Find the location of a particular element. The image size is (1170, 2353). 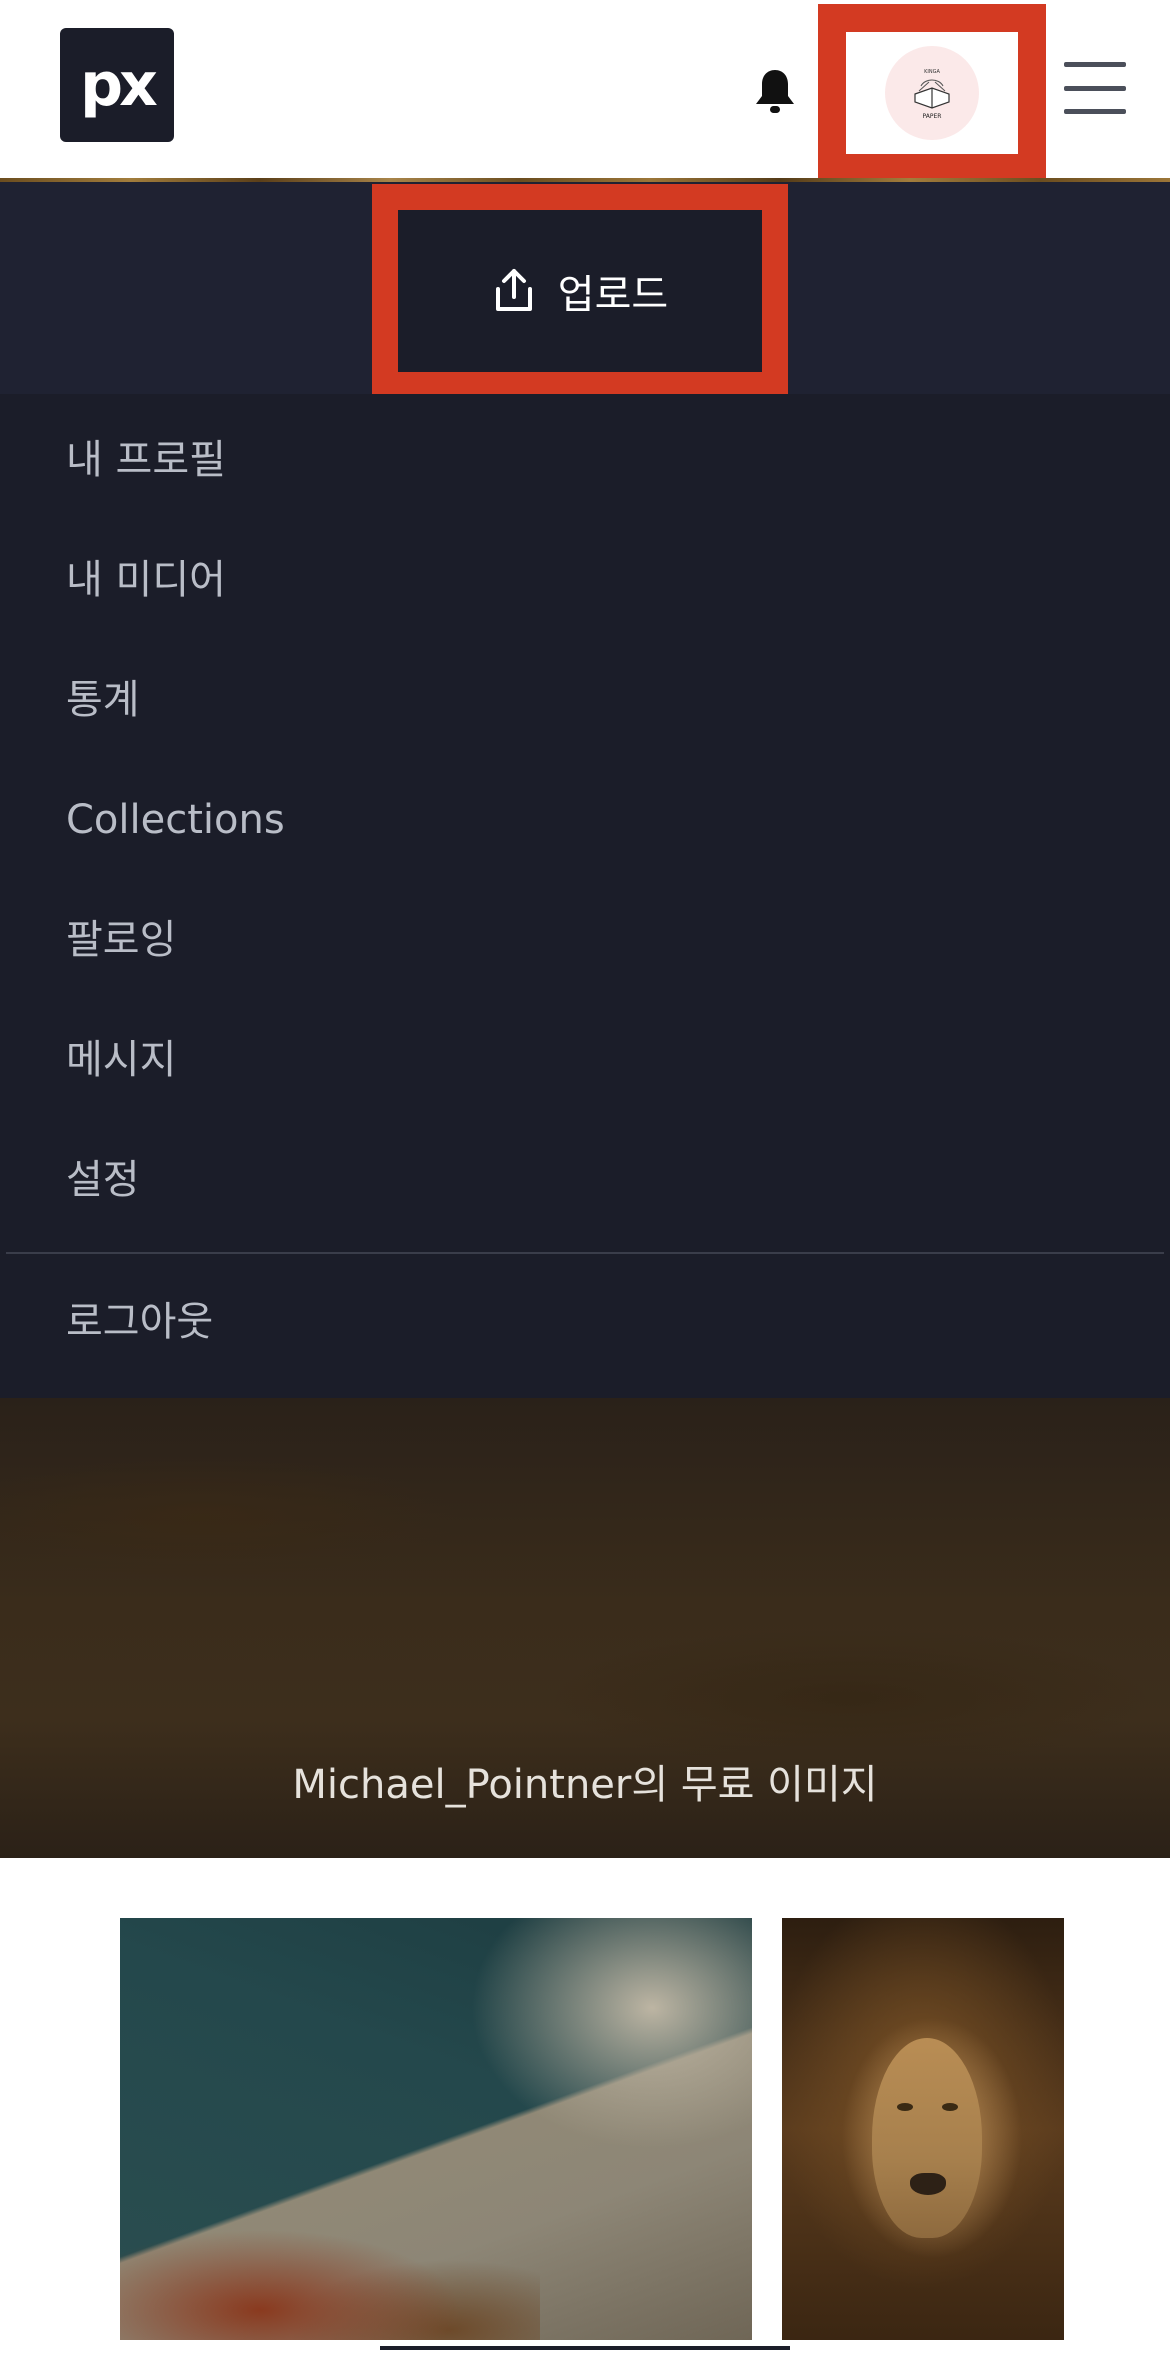

upload-icon is located at coordinates (513, 290).